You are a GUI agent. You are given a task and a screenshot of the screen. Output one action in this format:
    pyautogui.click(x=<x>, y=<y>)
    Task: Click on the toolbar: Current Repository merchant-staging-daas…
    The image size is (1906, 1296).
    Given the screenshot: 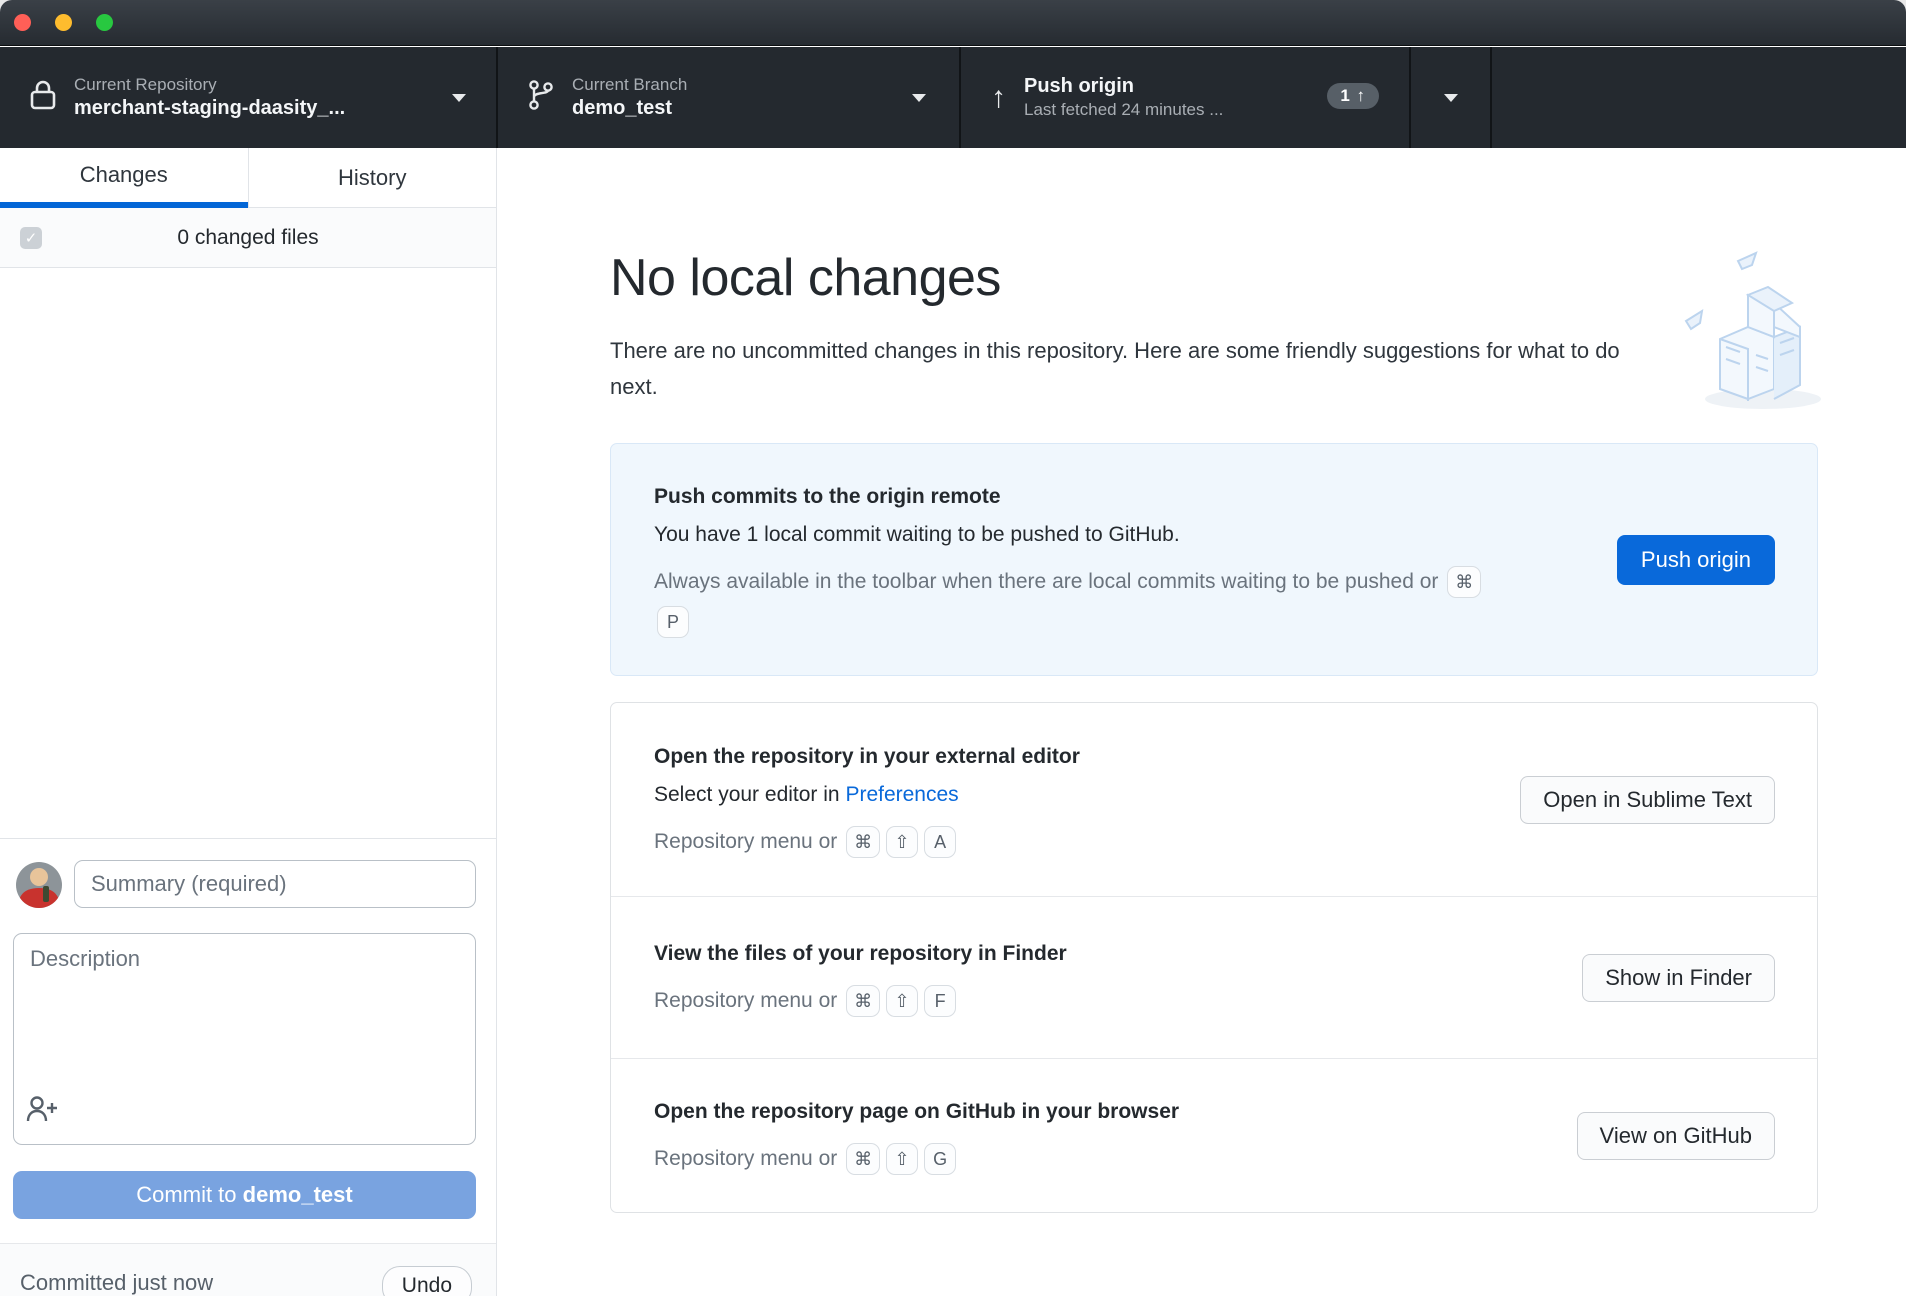 What is the action you would take?
    pyautogui.click(x=953, y=97)
    